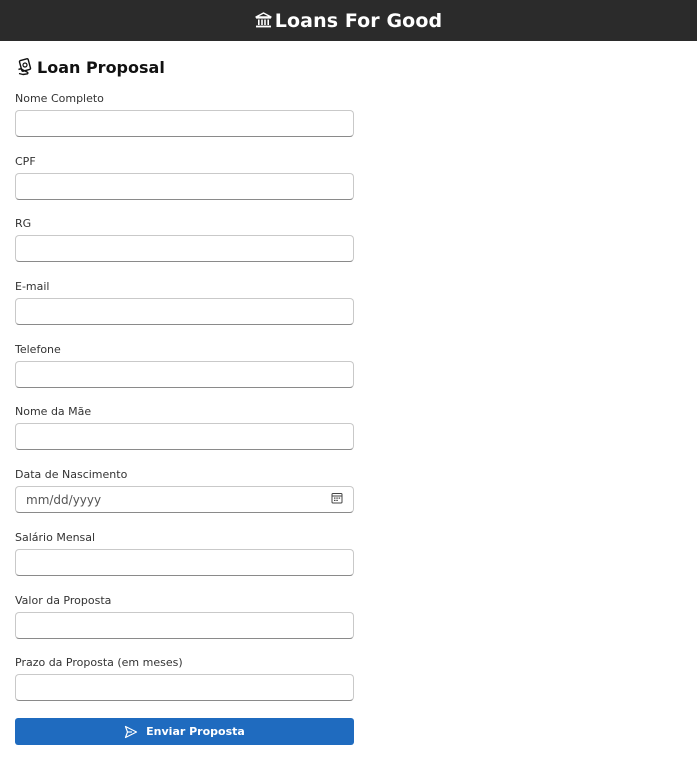 The image size is (697, 762). I want to click on field-telefone: Telefone, so click(184, 374).